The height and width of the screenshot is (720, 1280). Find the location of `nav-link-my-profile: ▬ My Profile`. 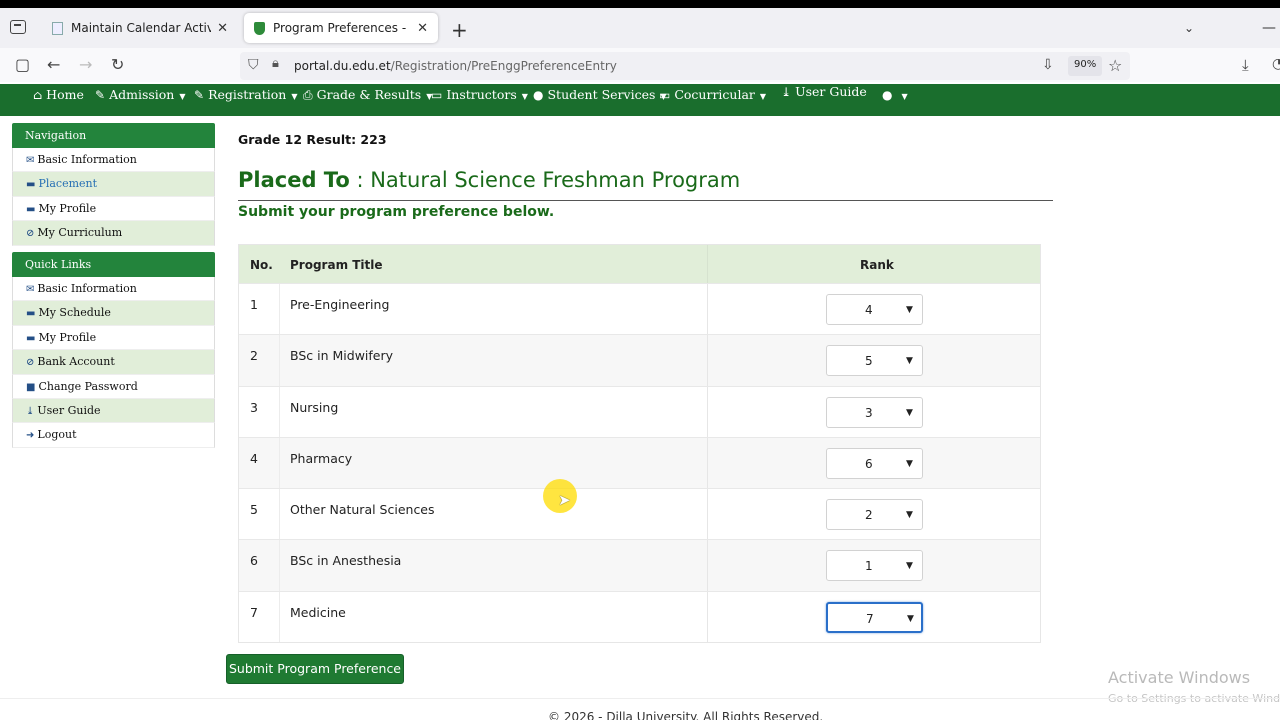

nav-link-my-profile: ▬ My Profile is located at coordinates (113, 209).